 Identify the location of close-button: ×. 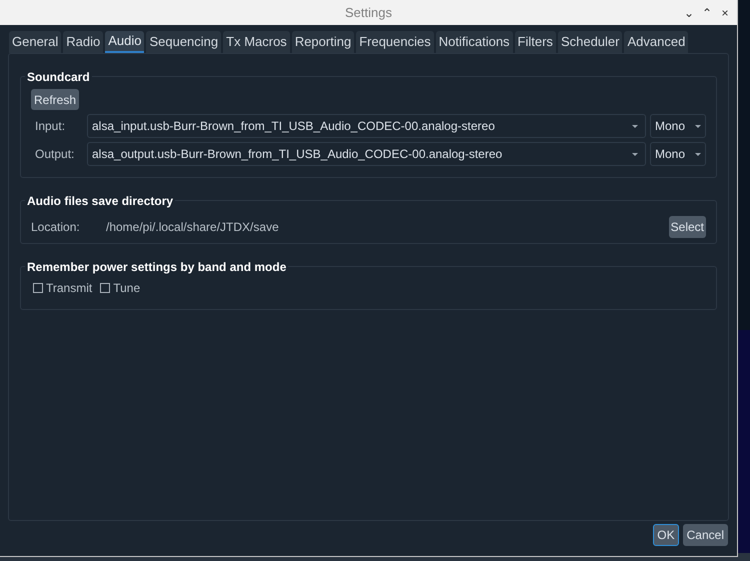
(725, 12).